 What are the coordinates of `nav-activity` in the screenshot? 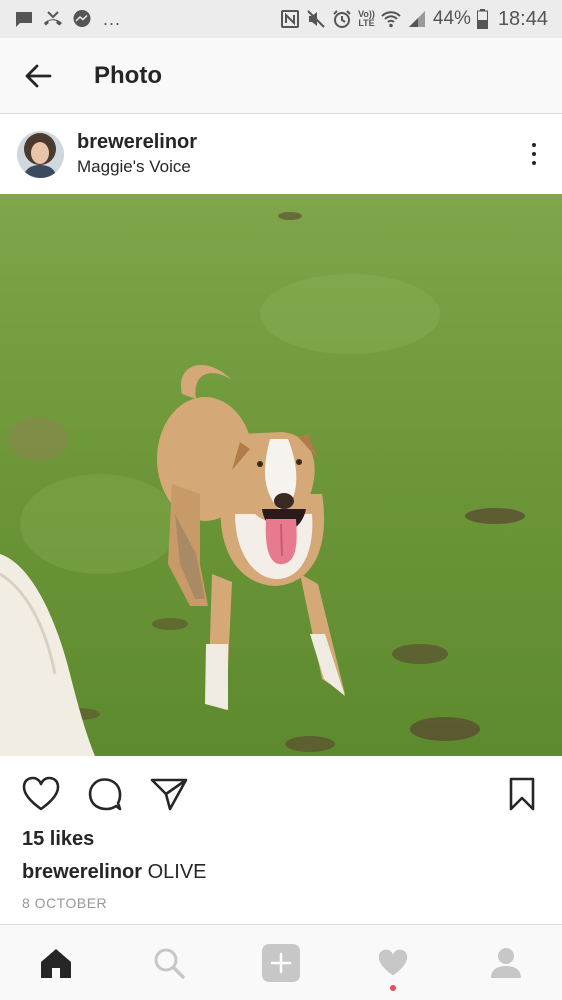 It's located at (393, 963).